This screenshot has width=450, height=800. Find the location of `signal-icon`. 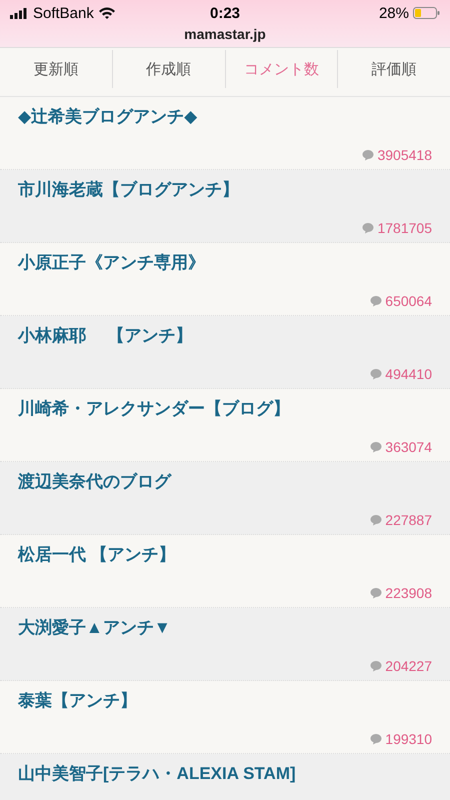

signal-icon is located at coordinates (19, 13).